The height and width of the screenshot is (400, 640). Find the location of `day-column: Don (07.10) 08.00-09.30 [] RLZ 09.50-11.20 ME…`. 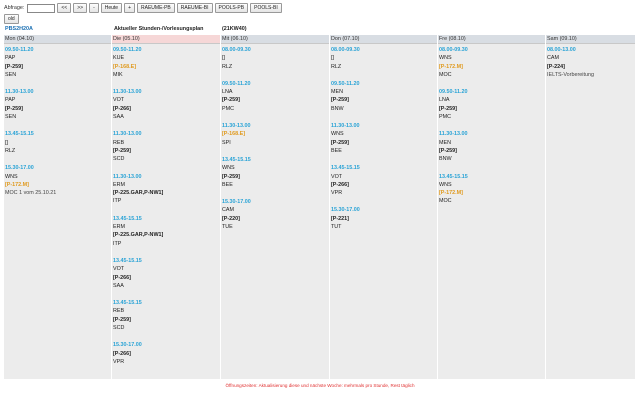

day-column: Don (07.10) 08.00-09.30 [] RLZ 09.50-11.20 ME… is located at coordinates (384, 207).